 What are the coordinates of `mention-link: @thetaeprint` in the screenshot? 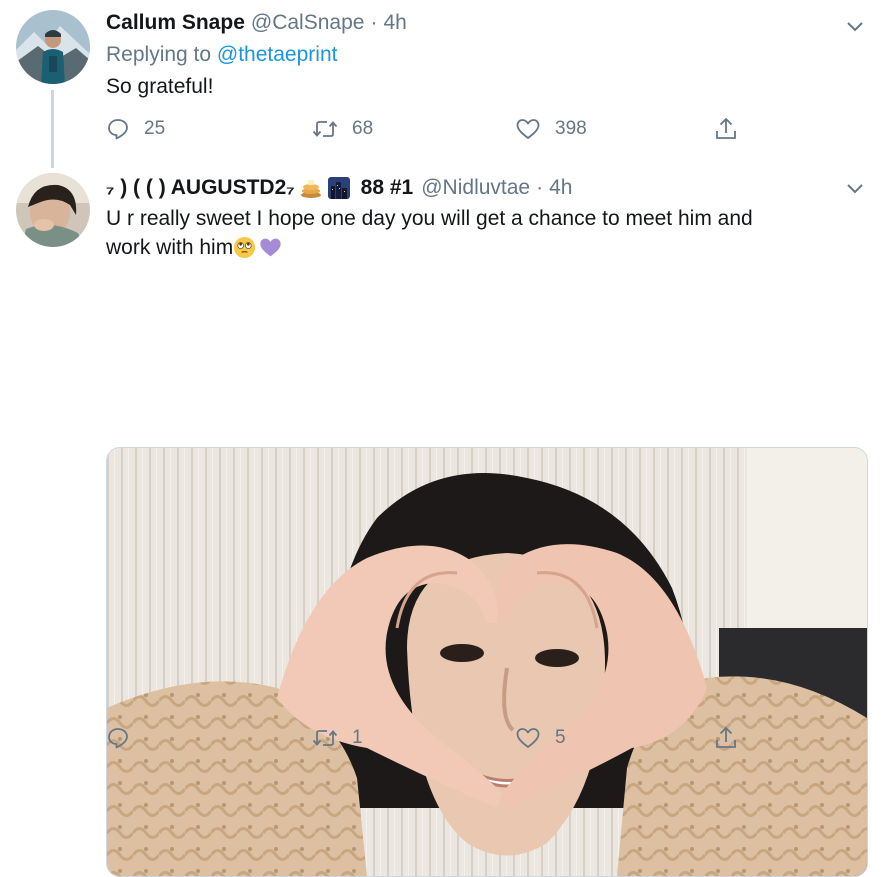 It's located at (277, 54).